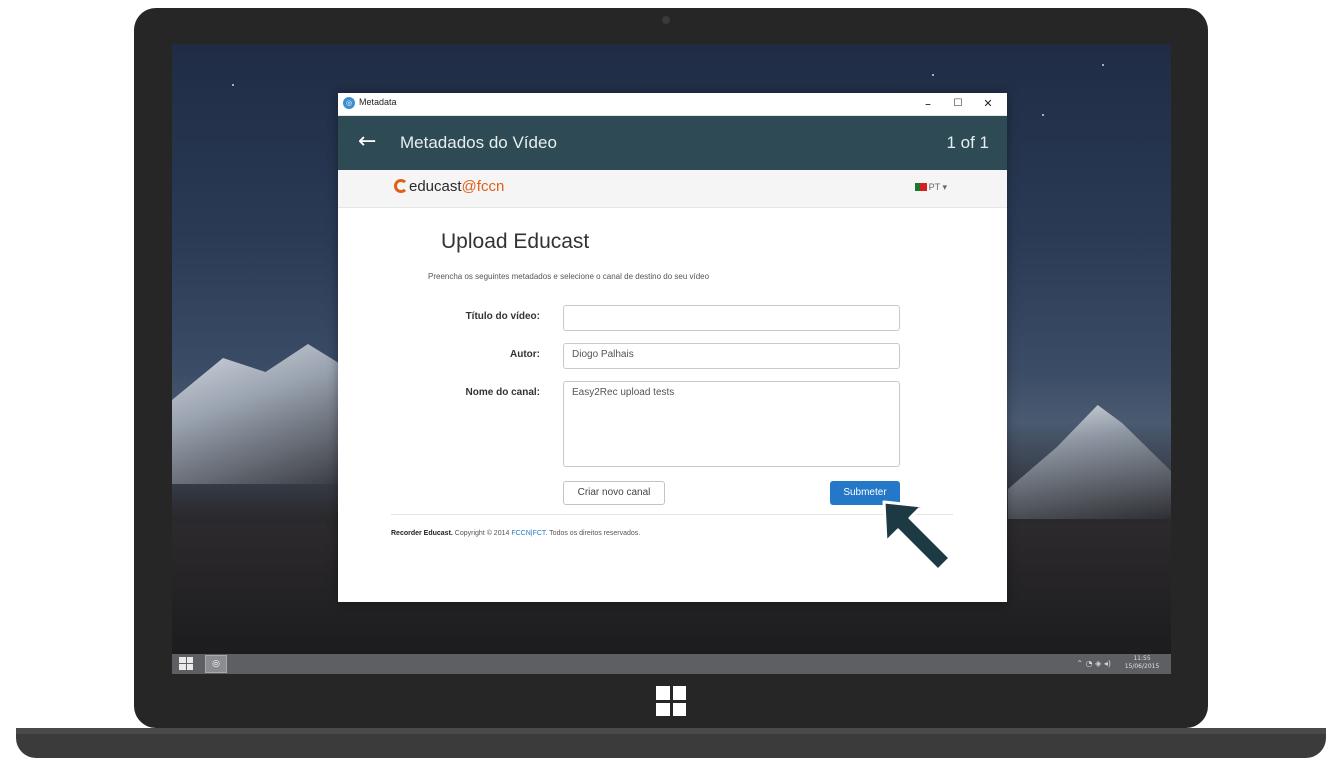  I want to click on clock-time: 11:55, so click(1142, 658).